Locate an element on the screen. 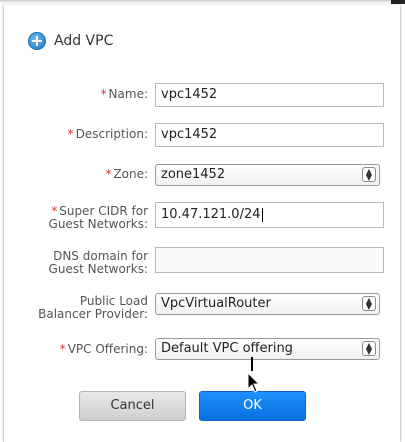 This screenshot has width=405, height=442. dns-domain-input is located at coordinates (269, 260).